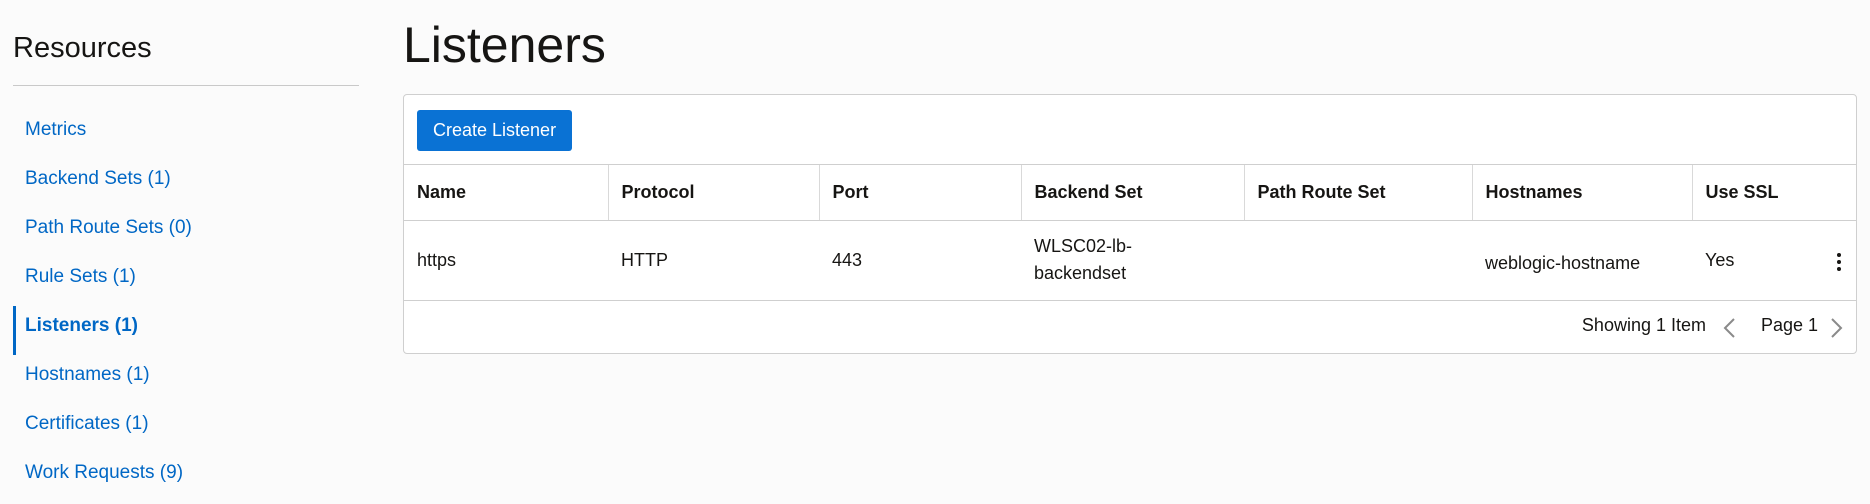  What do you see at coordinates (1720, 259) in the screenshot?
I see `cell-use-ssl: Yes` at bounding box center [1720, 259].